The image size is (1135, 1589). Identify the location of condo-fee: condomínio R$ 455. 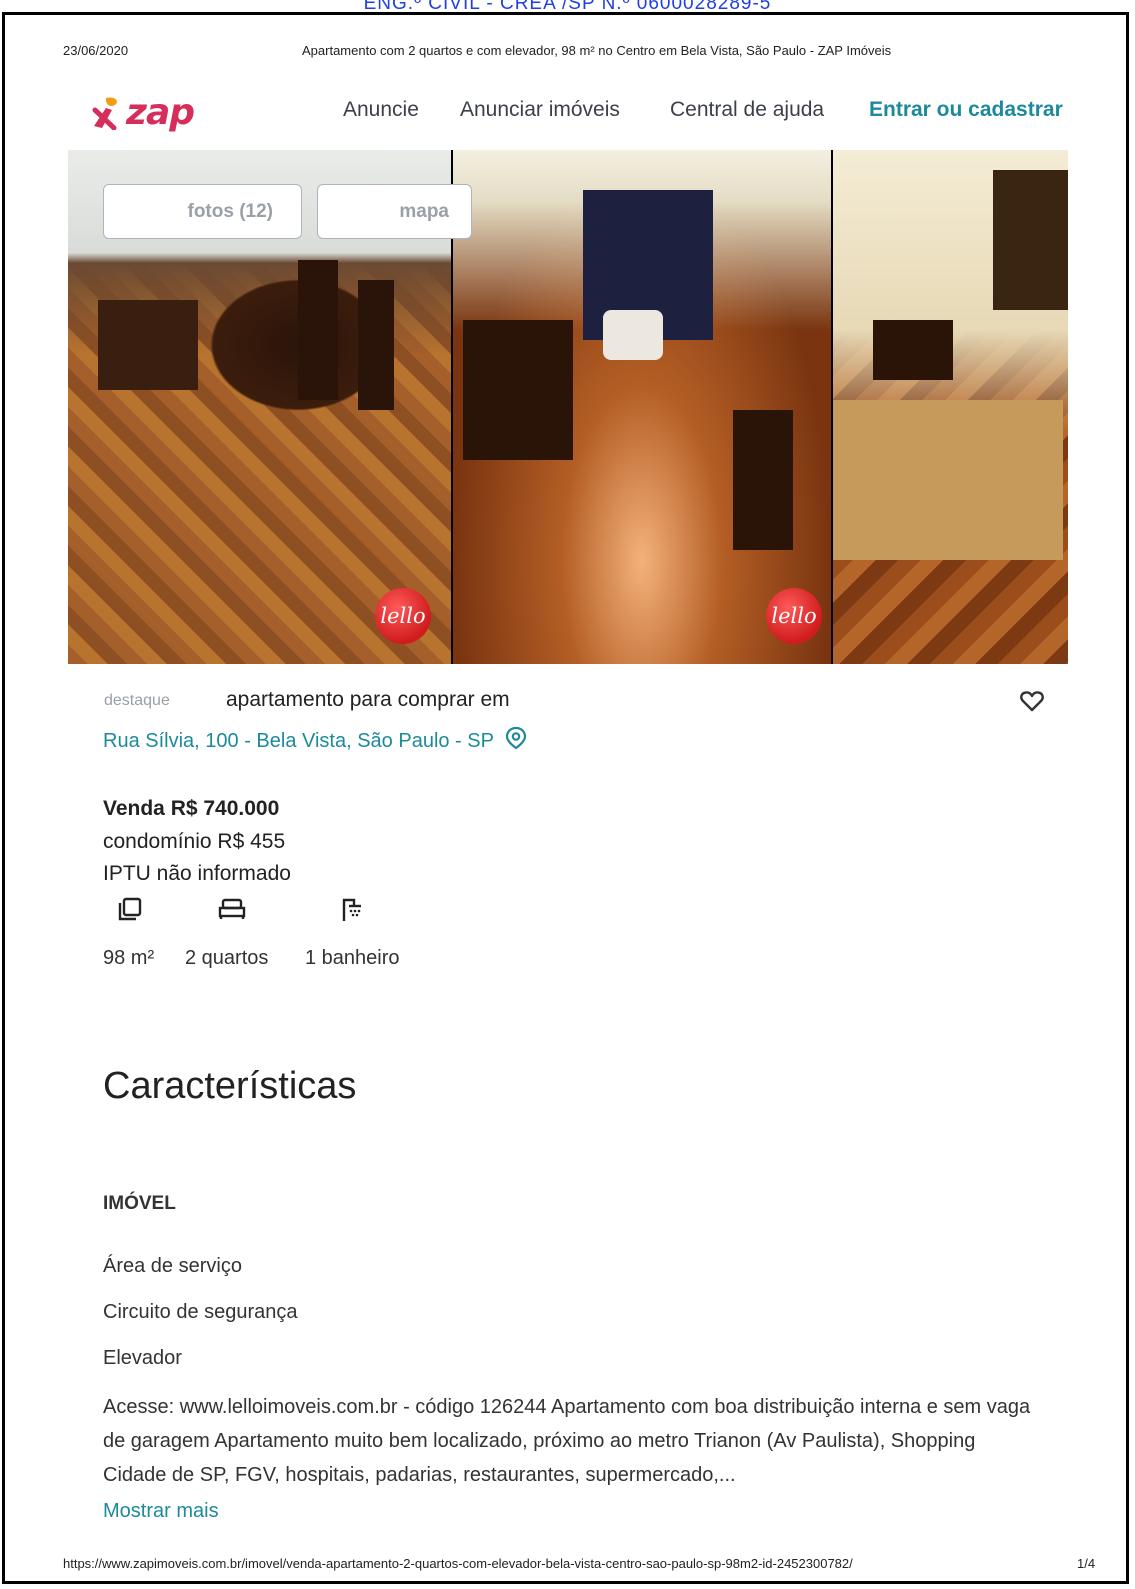
(194, 841).